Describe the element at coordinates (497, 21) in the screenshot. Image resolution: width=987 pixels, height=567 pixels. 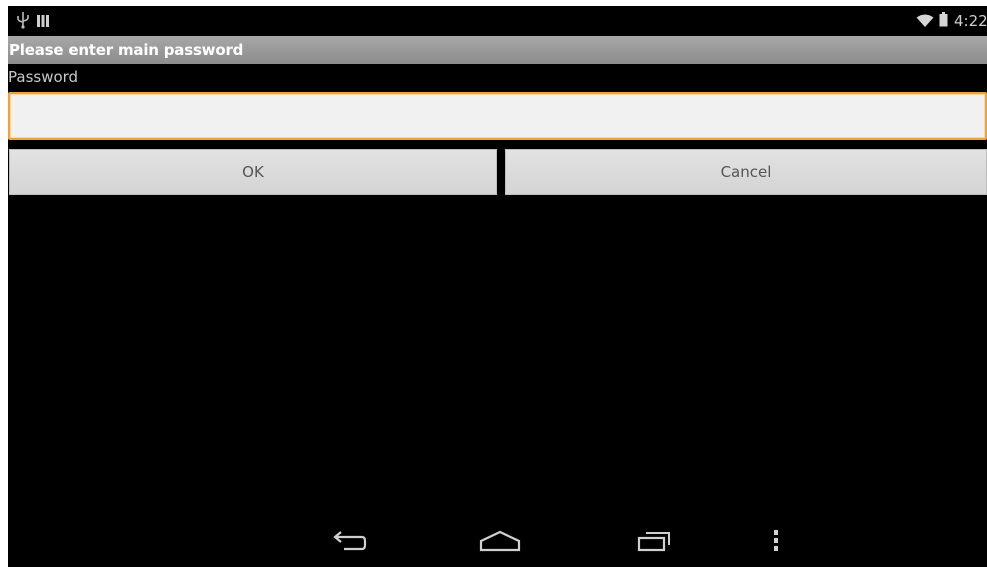
I see `status-bar: 4:22` at that location.